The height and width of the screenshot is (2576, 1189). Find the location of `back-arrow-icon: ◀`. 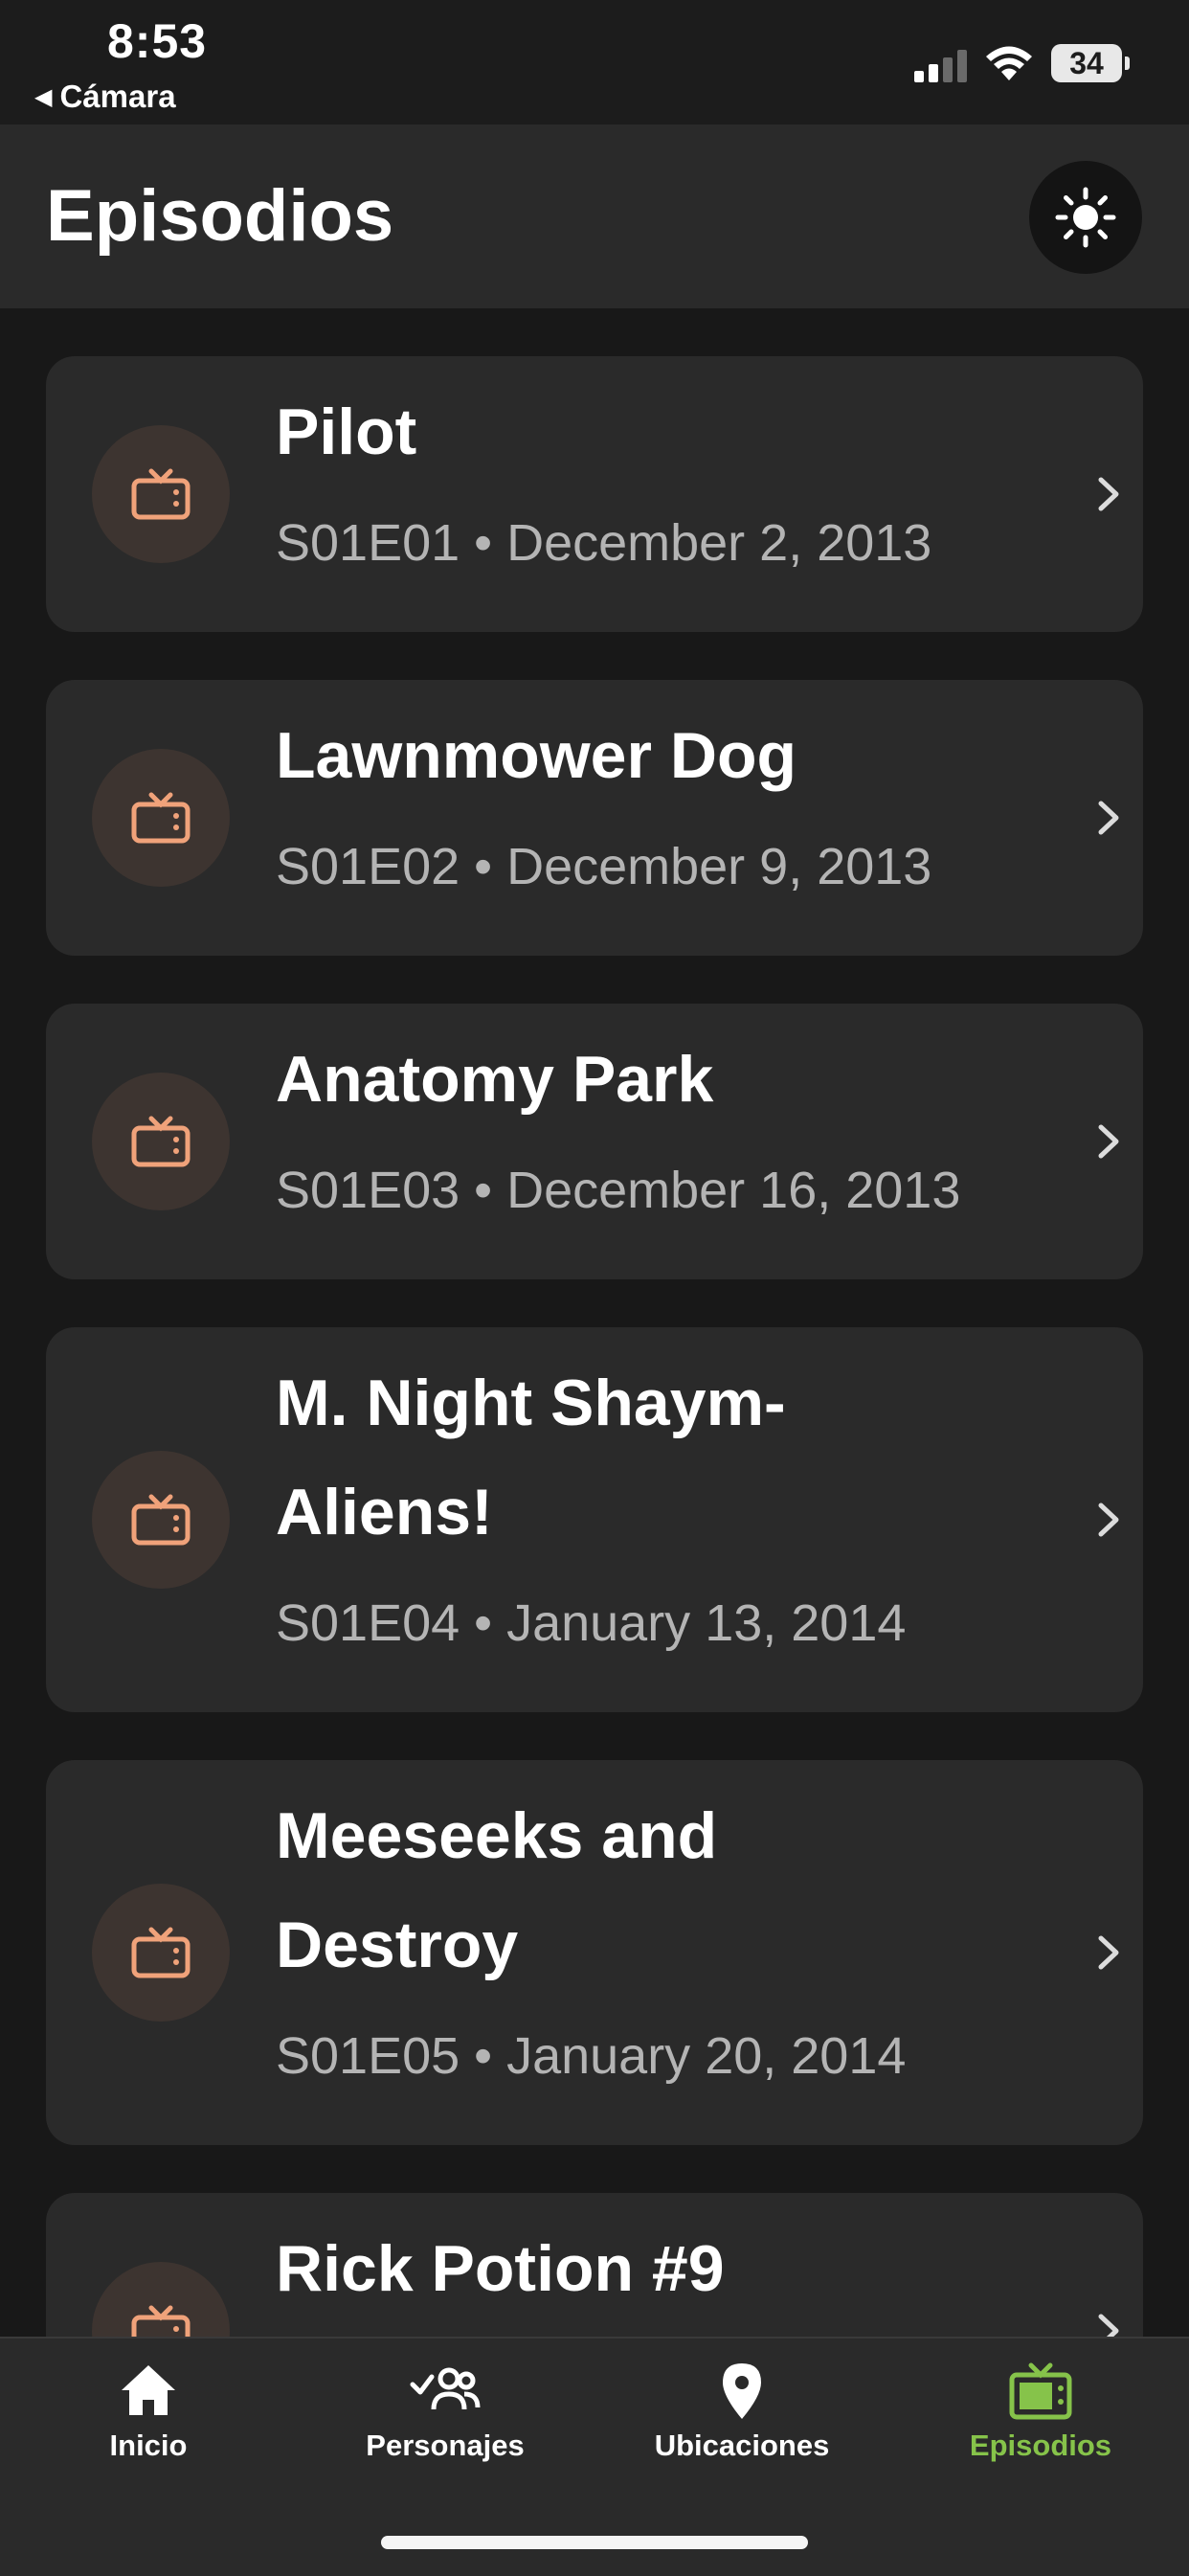

back-arrow-icon: ◀ is located at coordinates (43, 97).